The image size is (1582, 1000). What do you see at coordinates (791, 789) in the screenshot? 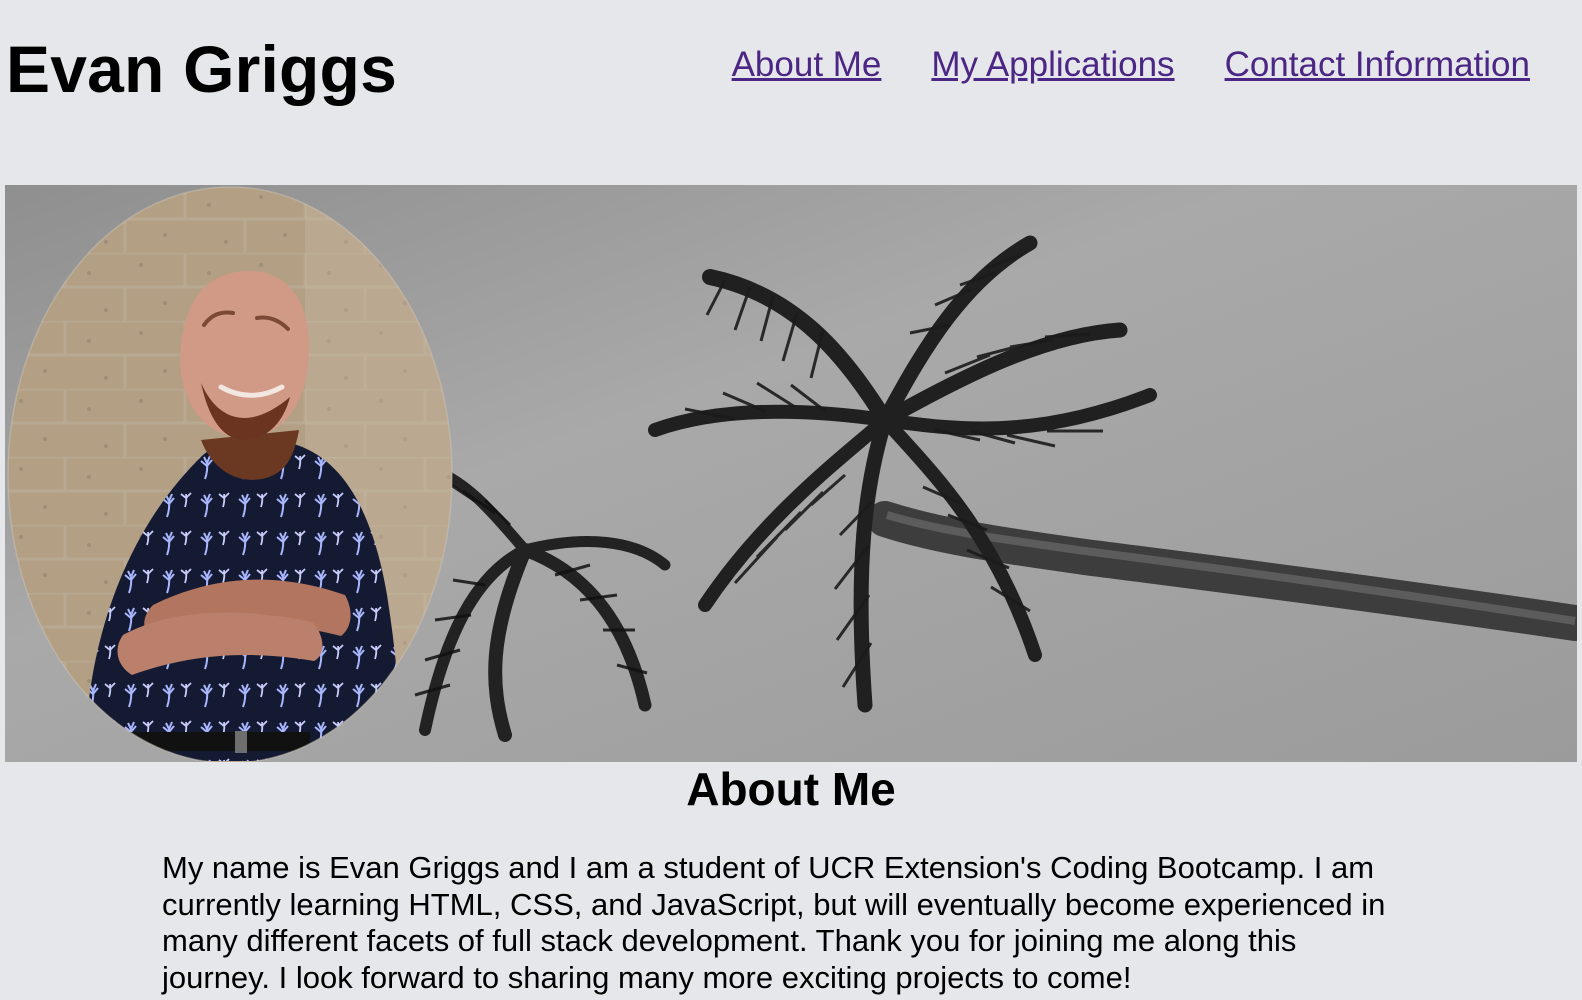
I see `about-heading: About Me` at bounding box center [791, 789].